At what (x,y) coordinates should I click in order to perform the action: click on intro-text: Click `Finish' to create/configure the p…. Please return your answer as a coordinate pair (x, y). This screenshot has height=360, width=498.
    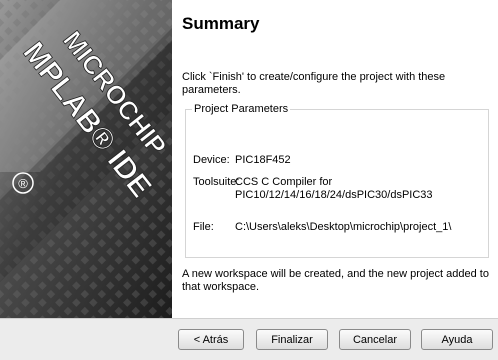
    Looking at the image, I should click on (314, 83).